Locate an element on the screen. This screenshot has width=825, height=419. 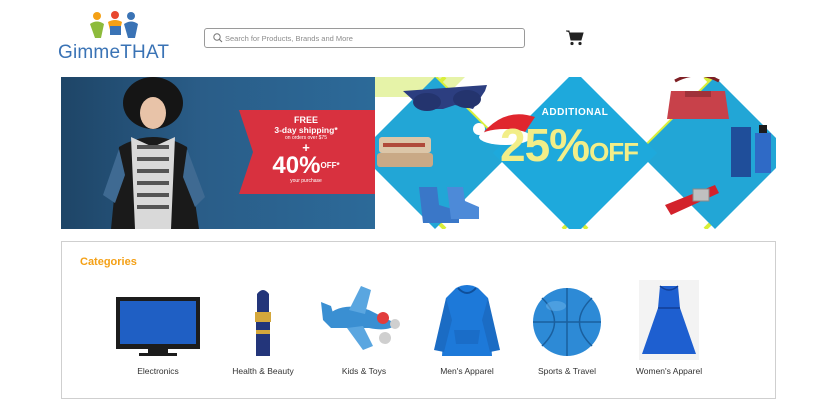
category-label: Electronics is located at coordinates (158, 371).